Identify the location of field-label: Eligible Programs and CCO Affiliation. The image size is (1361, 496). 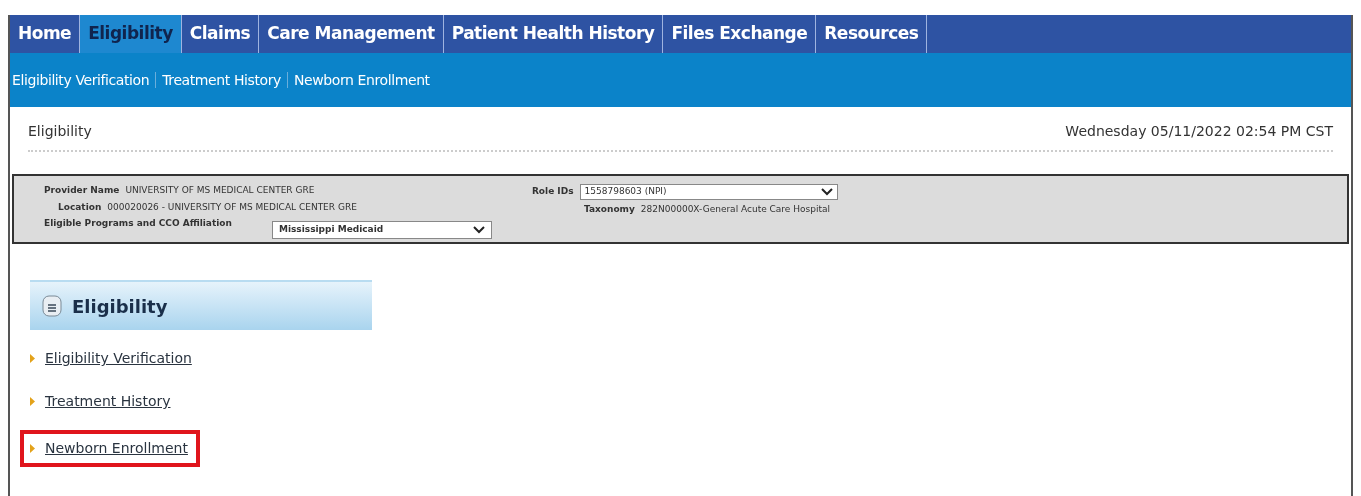
(138, 223).